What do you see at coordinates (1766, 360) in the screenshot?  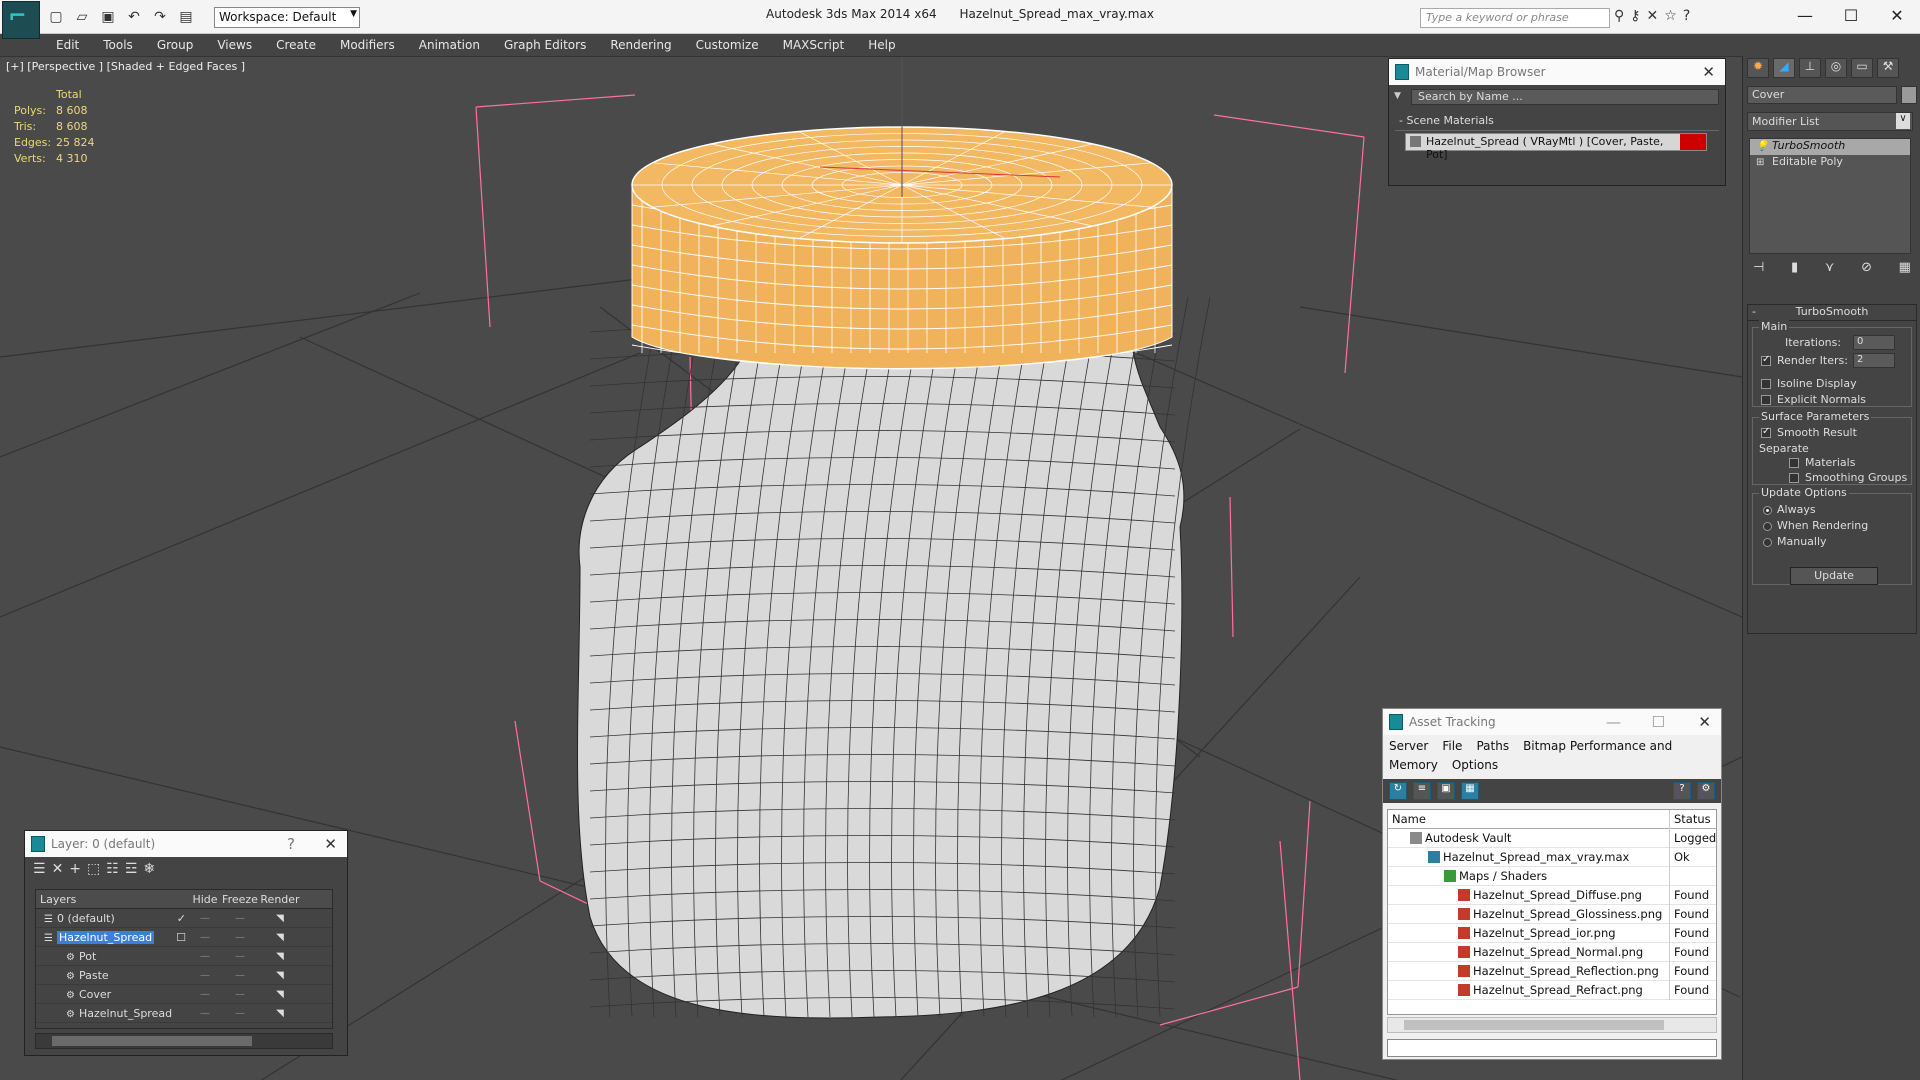 I see `render-iters-checkbox` at bounding box center [1766, 360].